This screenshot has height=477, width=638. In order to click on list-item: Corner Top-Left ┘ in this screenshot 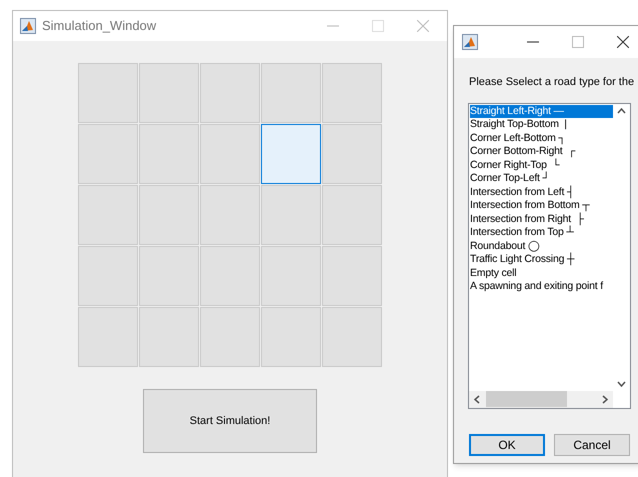, I will do `click(541, 179)`.